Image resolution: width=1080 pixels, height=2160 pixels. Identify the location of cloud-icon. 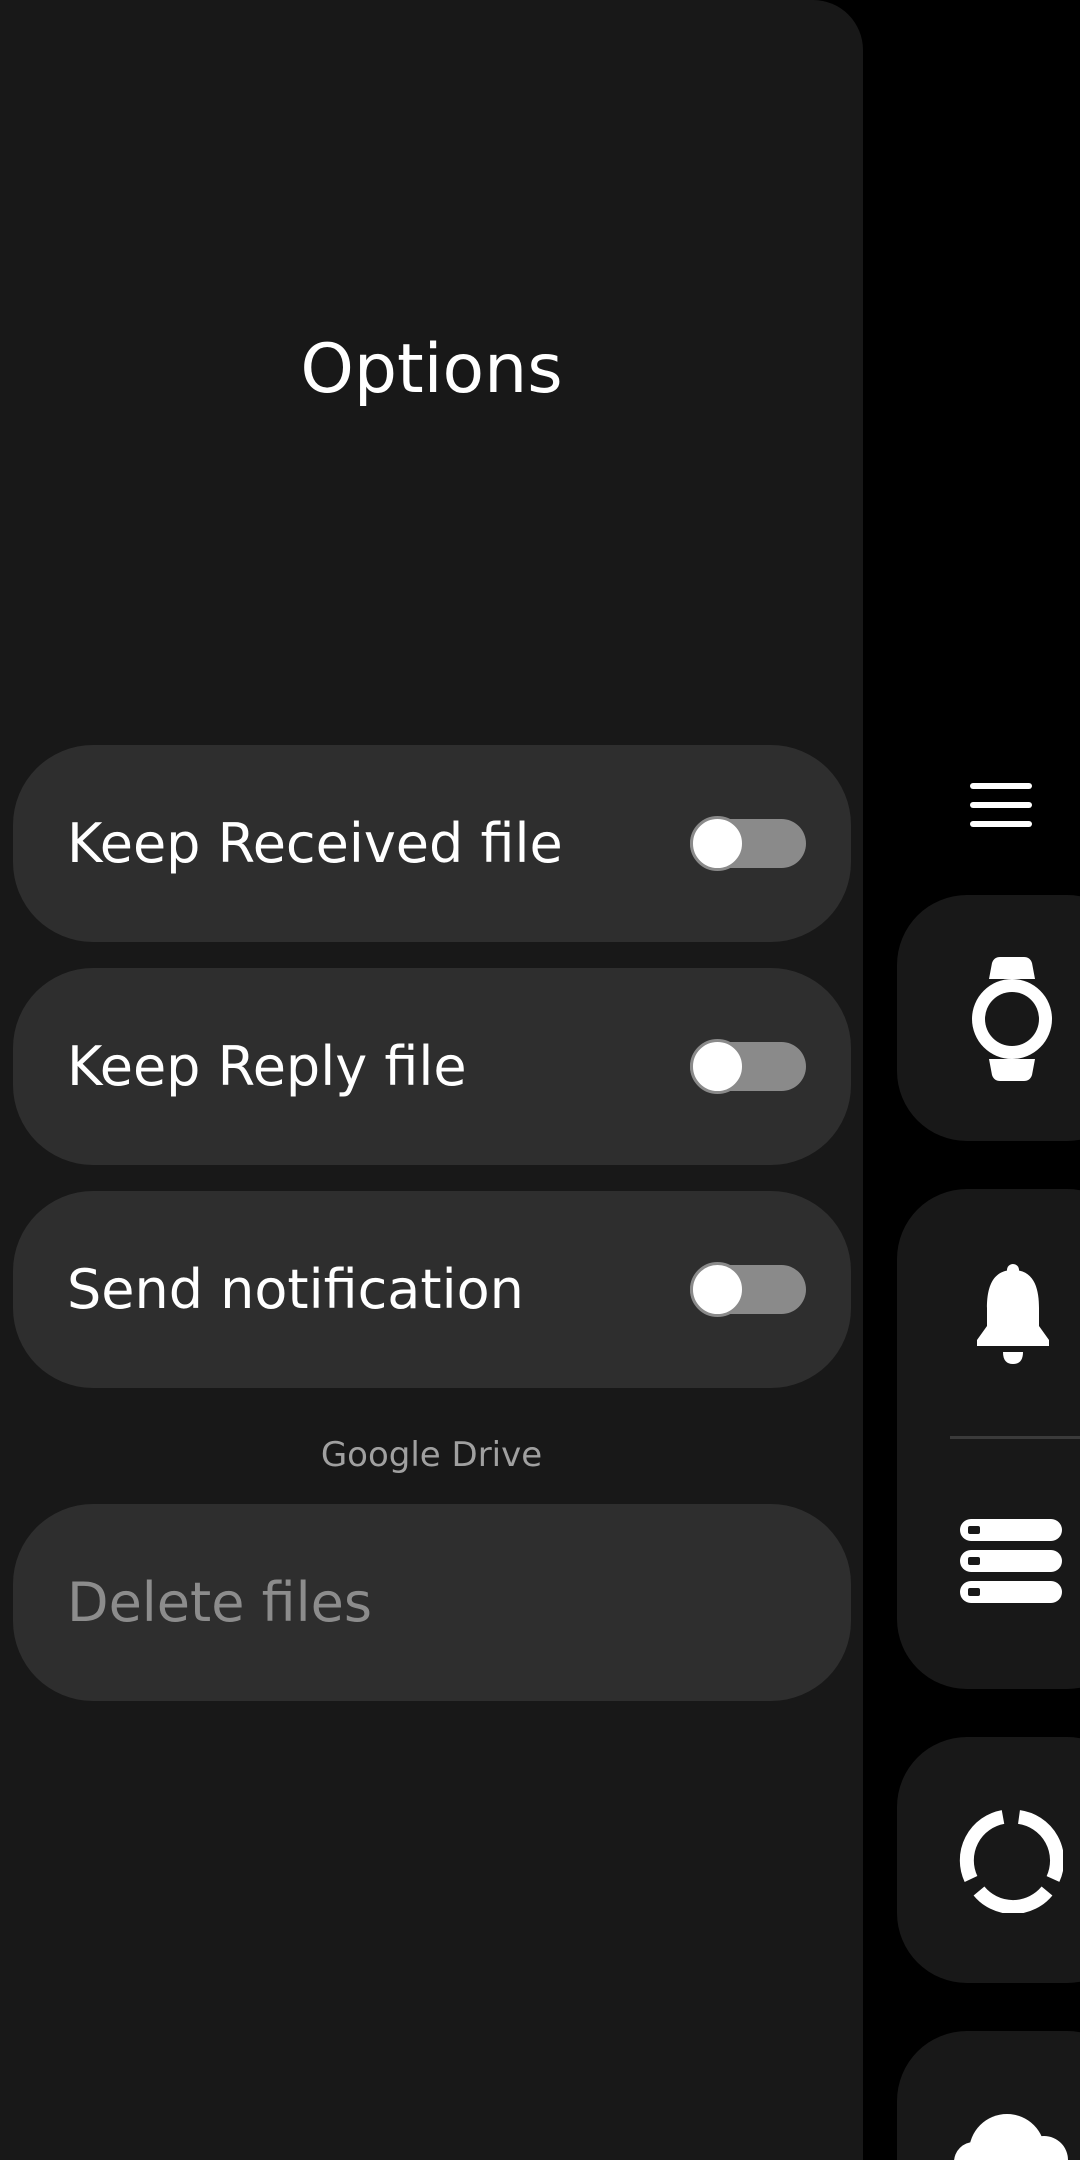
(1012, 2135).